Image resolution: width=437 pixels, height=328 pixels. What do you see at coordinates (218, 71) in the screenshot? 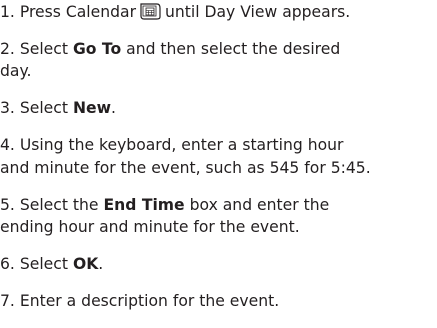
I see `step-2-continuation: day.` at bounding box center [218, 71].